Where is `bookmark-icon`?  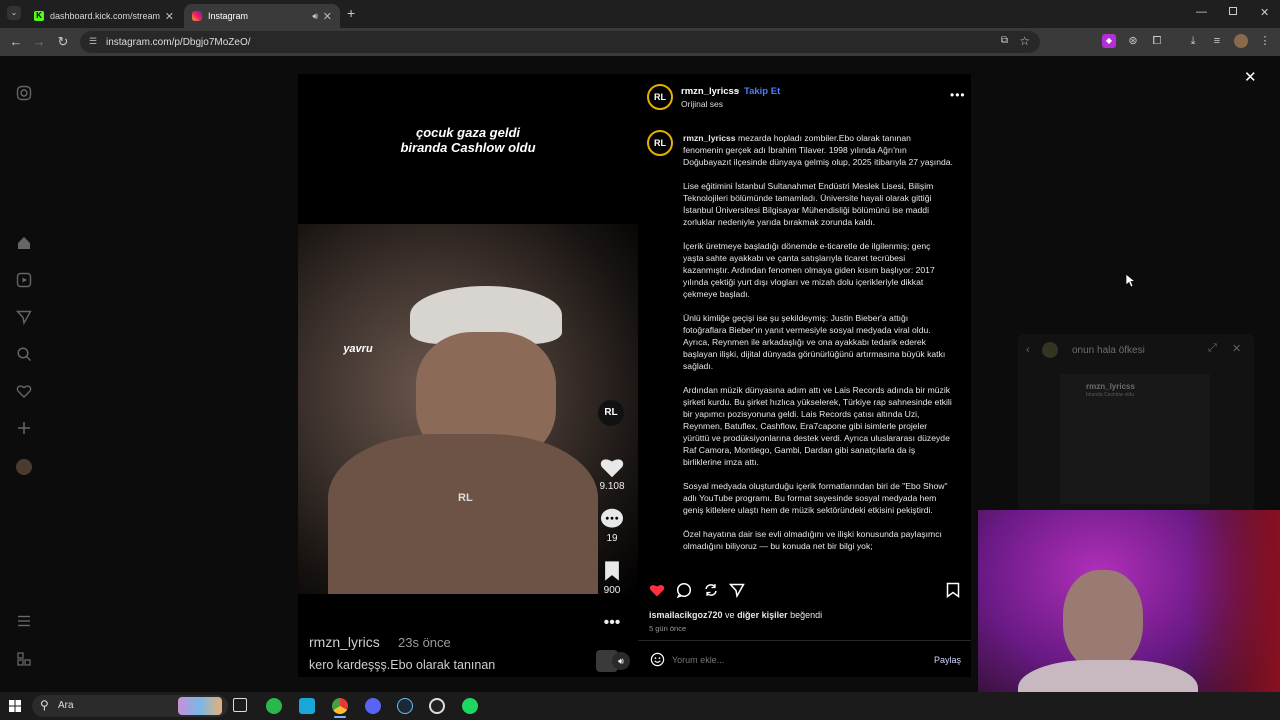
bookmark-icon is located at coordinates (612, 571).